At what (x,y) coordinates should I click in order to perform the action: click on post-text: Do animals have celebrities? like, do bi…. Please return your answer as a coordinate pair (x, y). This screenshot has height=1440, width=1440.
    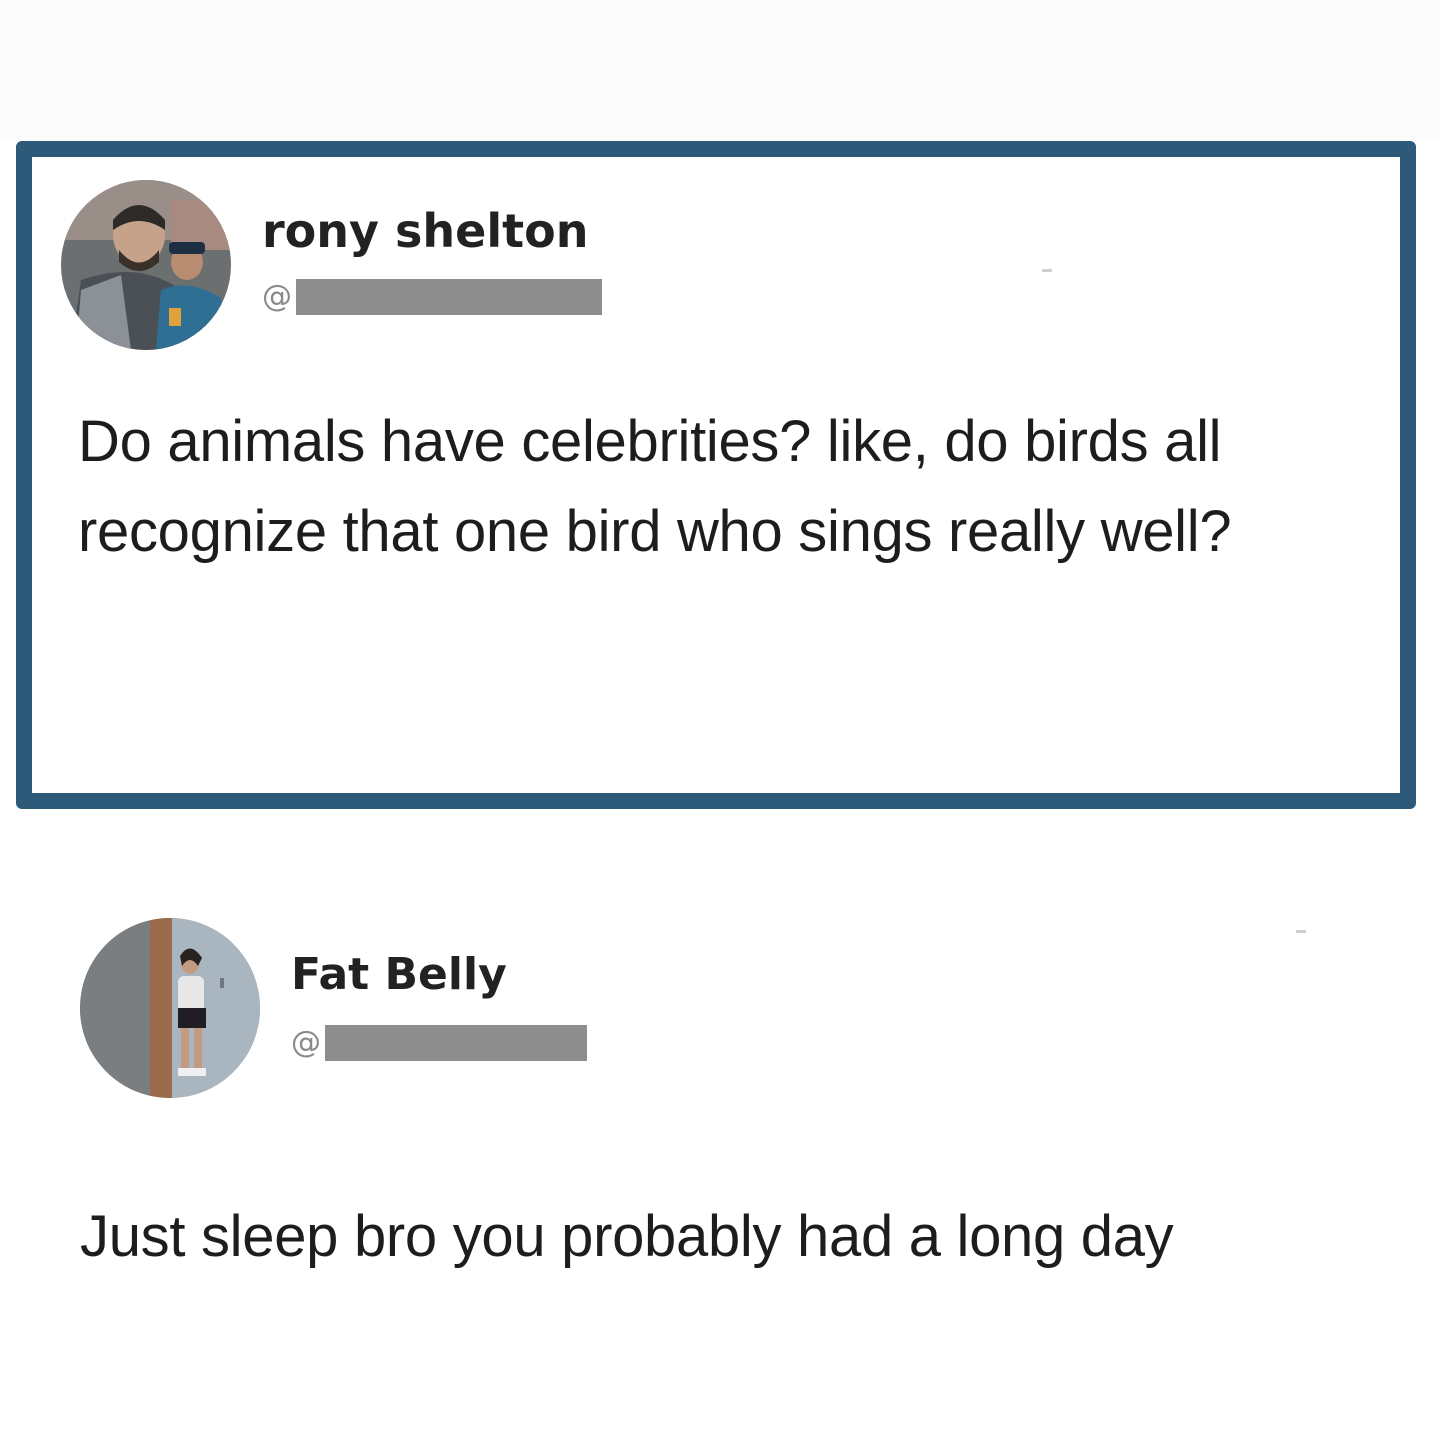
    Looking at the image, I should click on (655, 486).